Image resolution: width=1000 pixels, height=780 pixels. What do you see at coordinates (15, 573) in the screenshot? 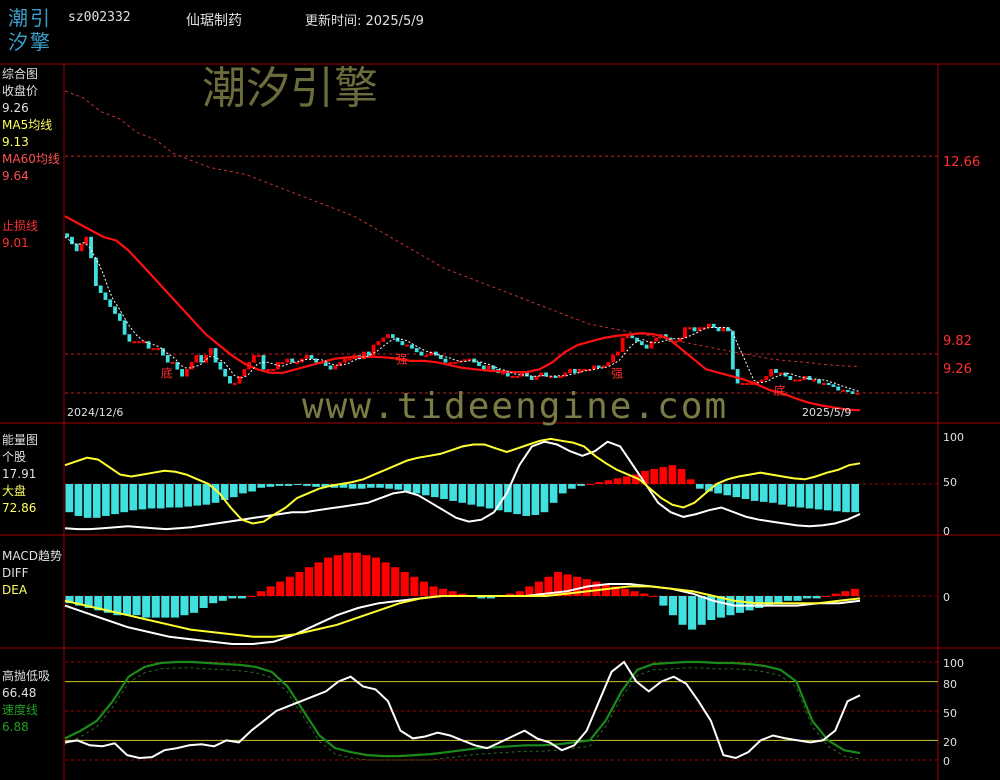
I see `diff-label: DIFF` at bounding box center [15, 573].